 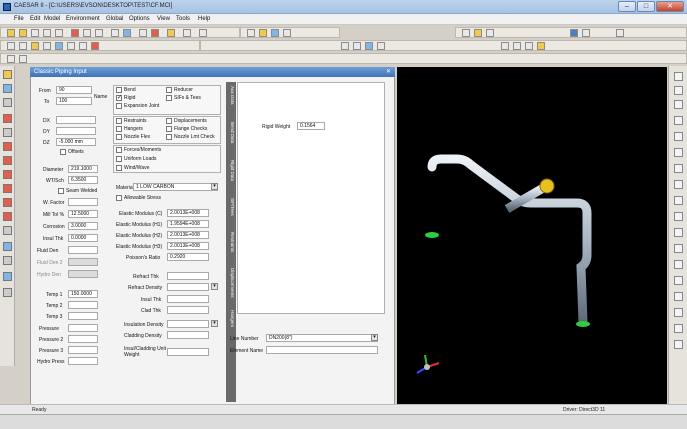 What do you see at coordinates (115, 33) in the screenshot?
I see `list-icon` at bounding box center [115, 33].